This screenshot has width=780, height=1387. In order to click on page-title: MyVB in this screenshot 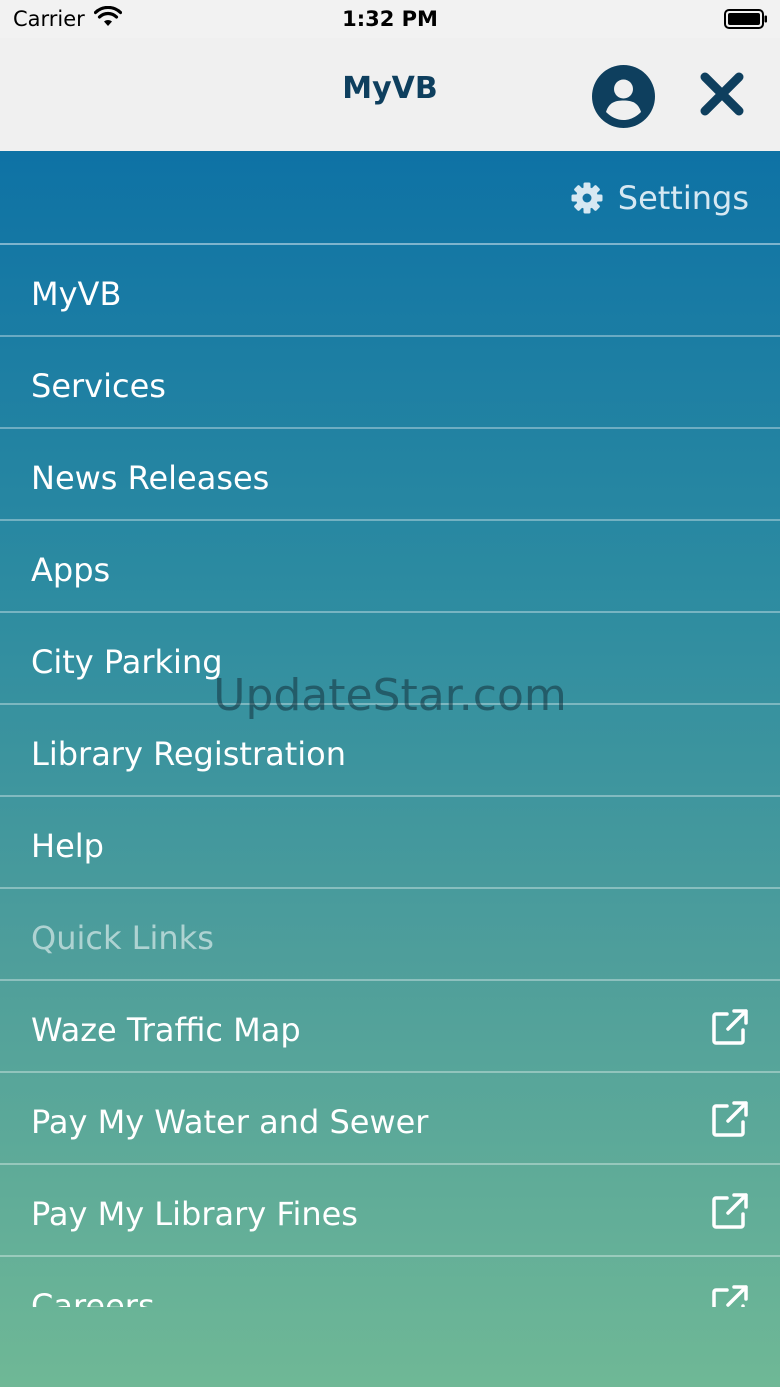, I will do `click(390, 88)`.